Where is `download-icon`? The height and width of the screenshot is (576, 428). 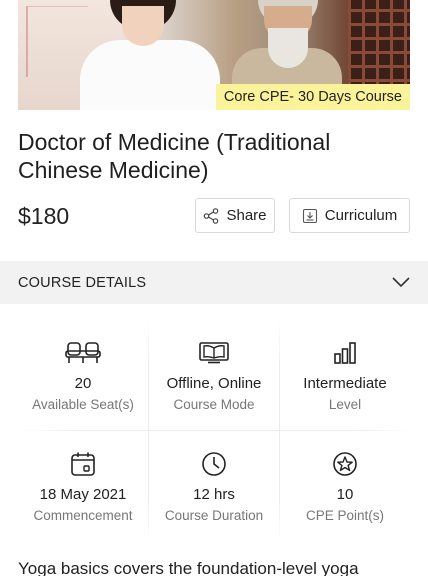
download-icon is located at coordinates (310, 216).